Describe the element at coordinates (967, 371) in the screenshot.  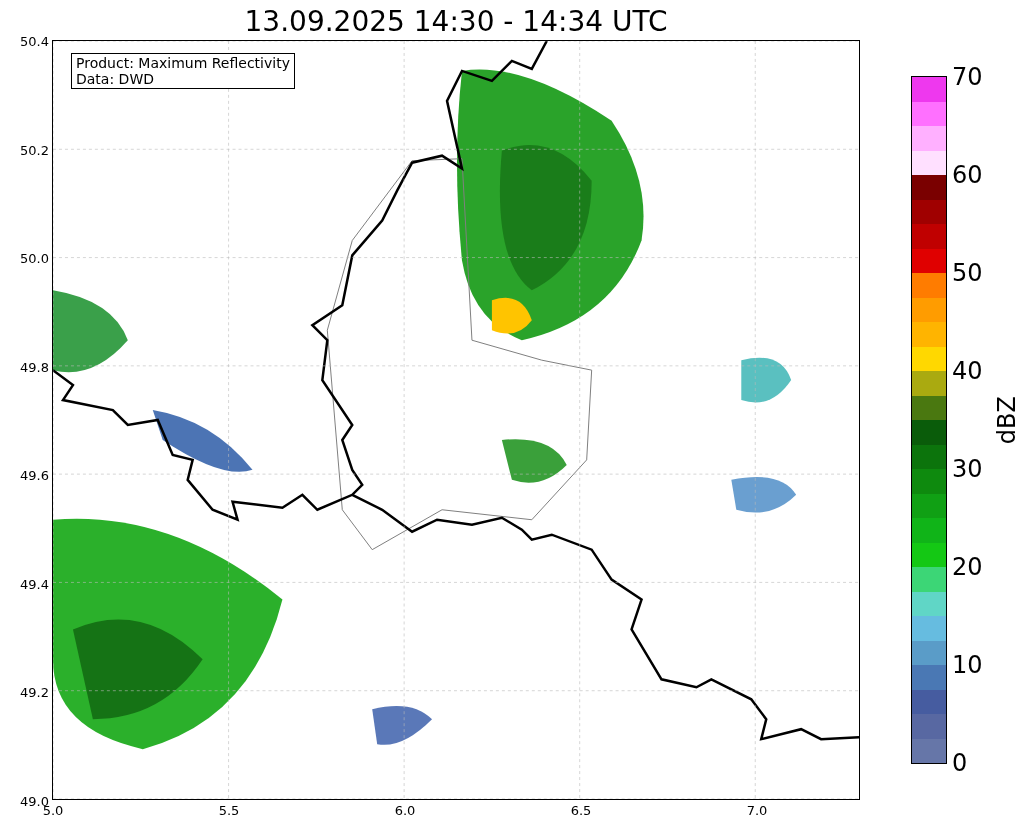
I see `colorbar-tick-label: 40` at that location.